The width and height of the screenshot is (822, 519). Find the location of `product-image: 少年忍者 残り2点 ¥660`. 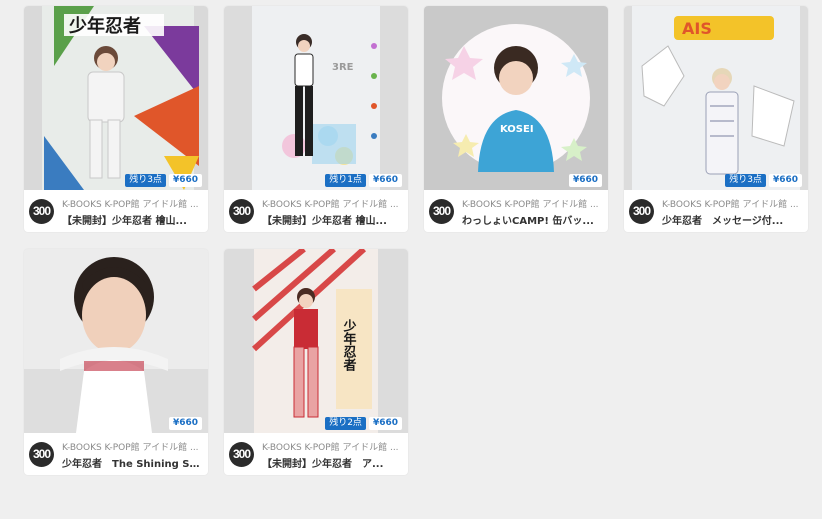

product-image: 少年忍者 残り2点 ¥660 is located at coordinates (316, 341).